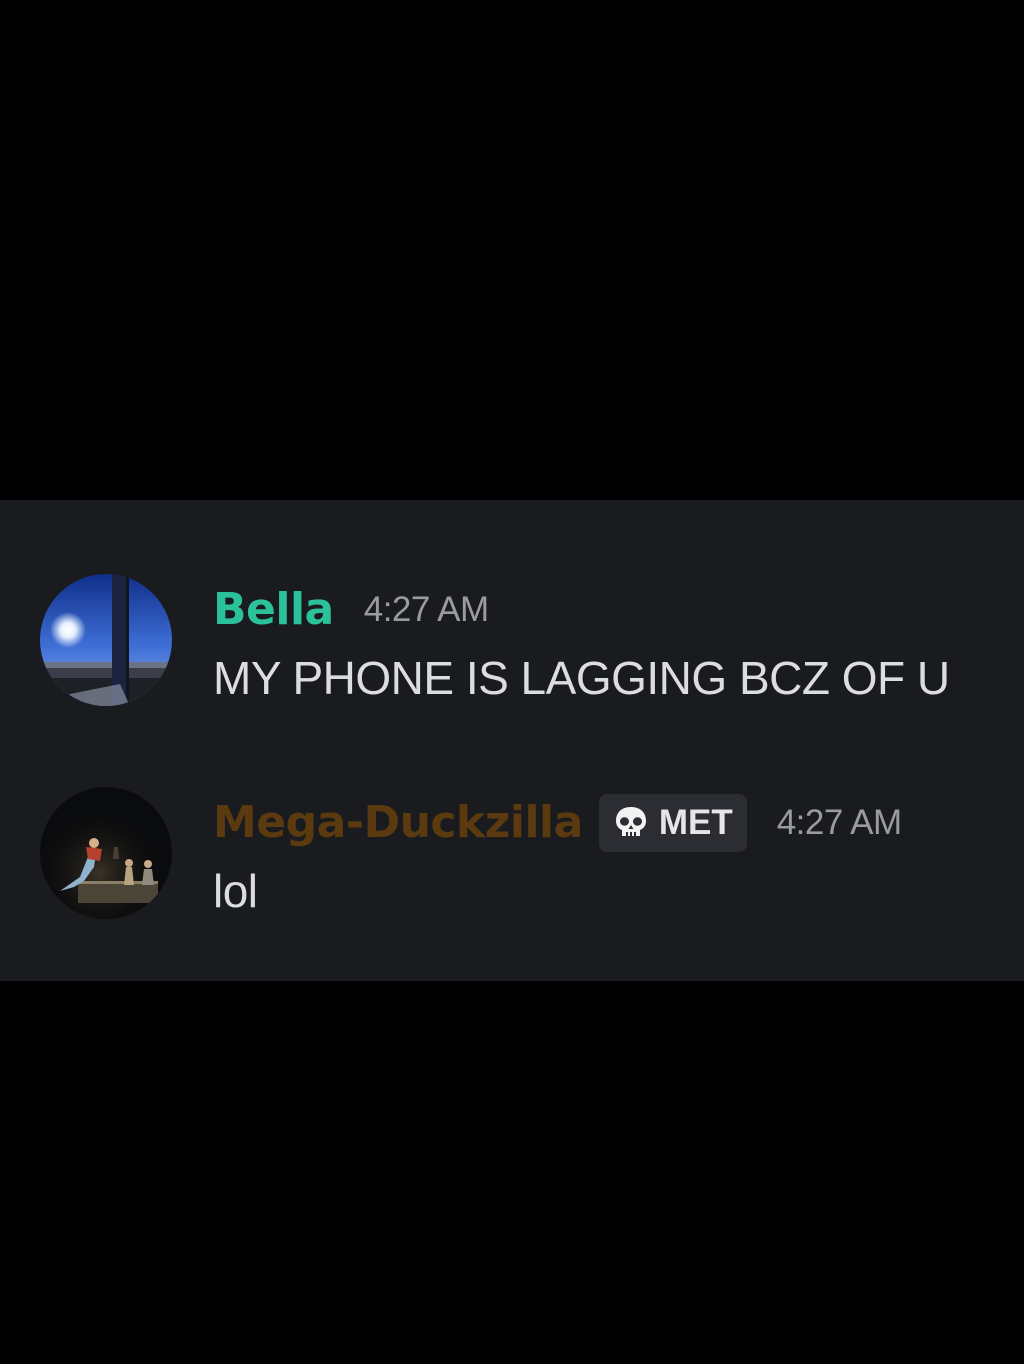 The image size is (1024, 1364). What do you see at coordinates (630, 821) in the screenshot?
I see `skull-icon` at bounding box center [630, 821].